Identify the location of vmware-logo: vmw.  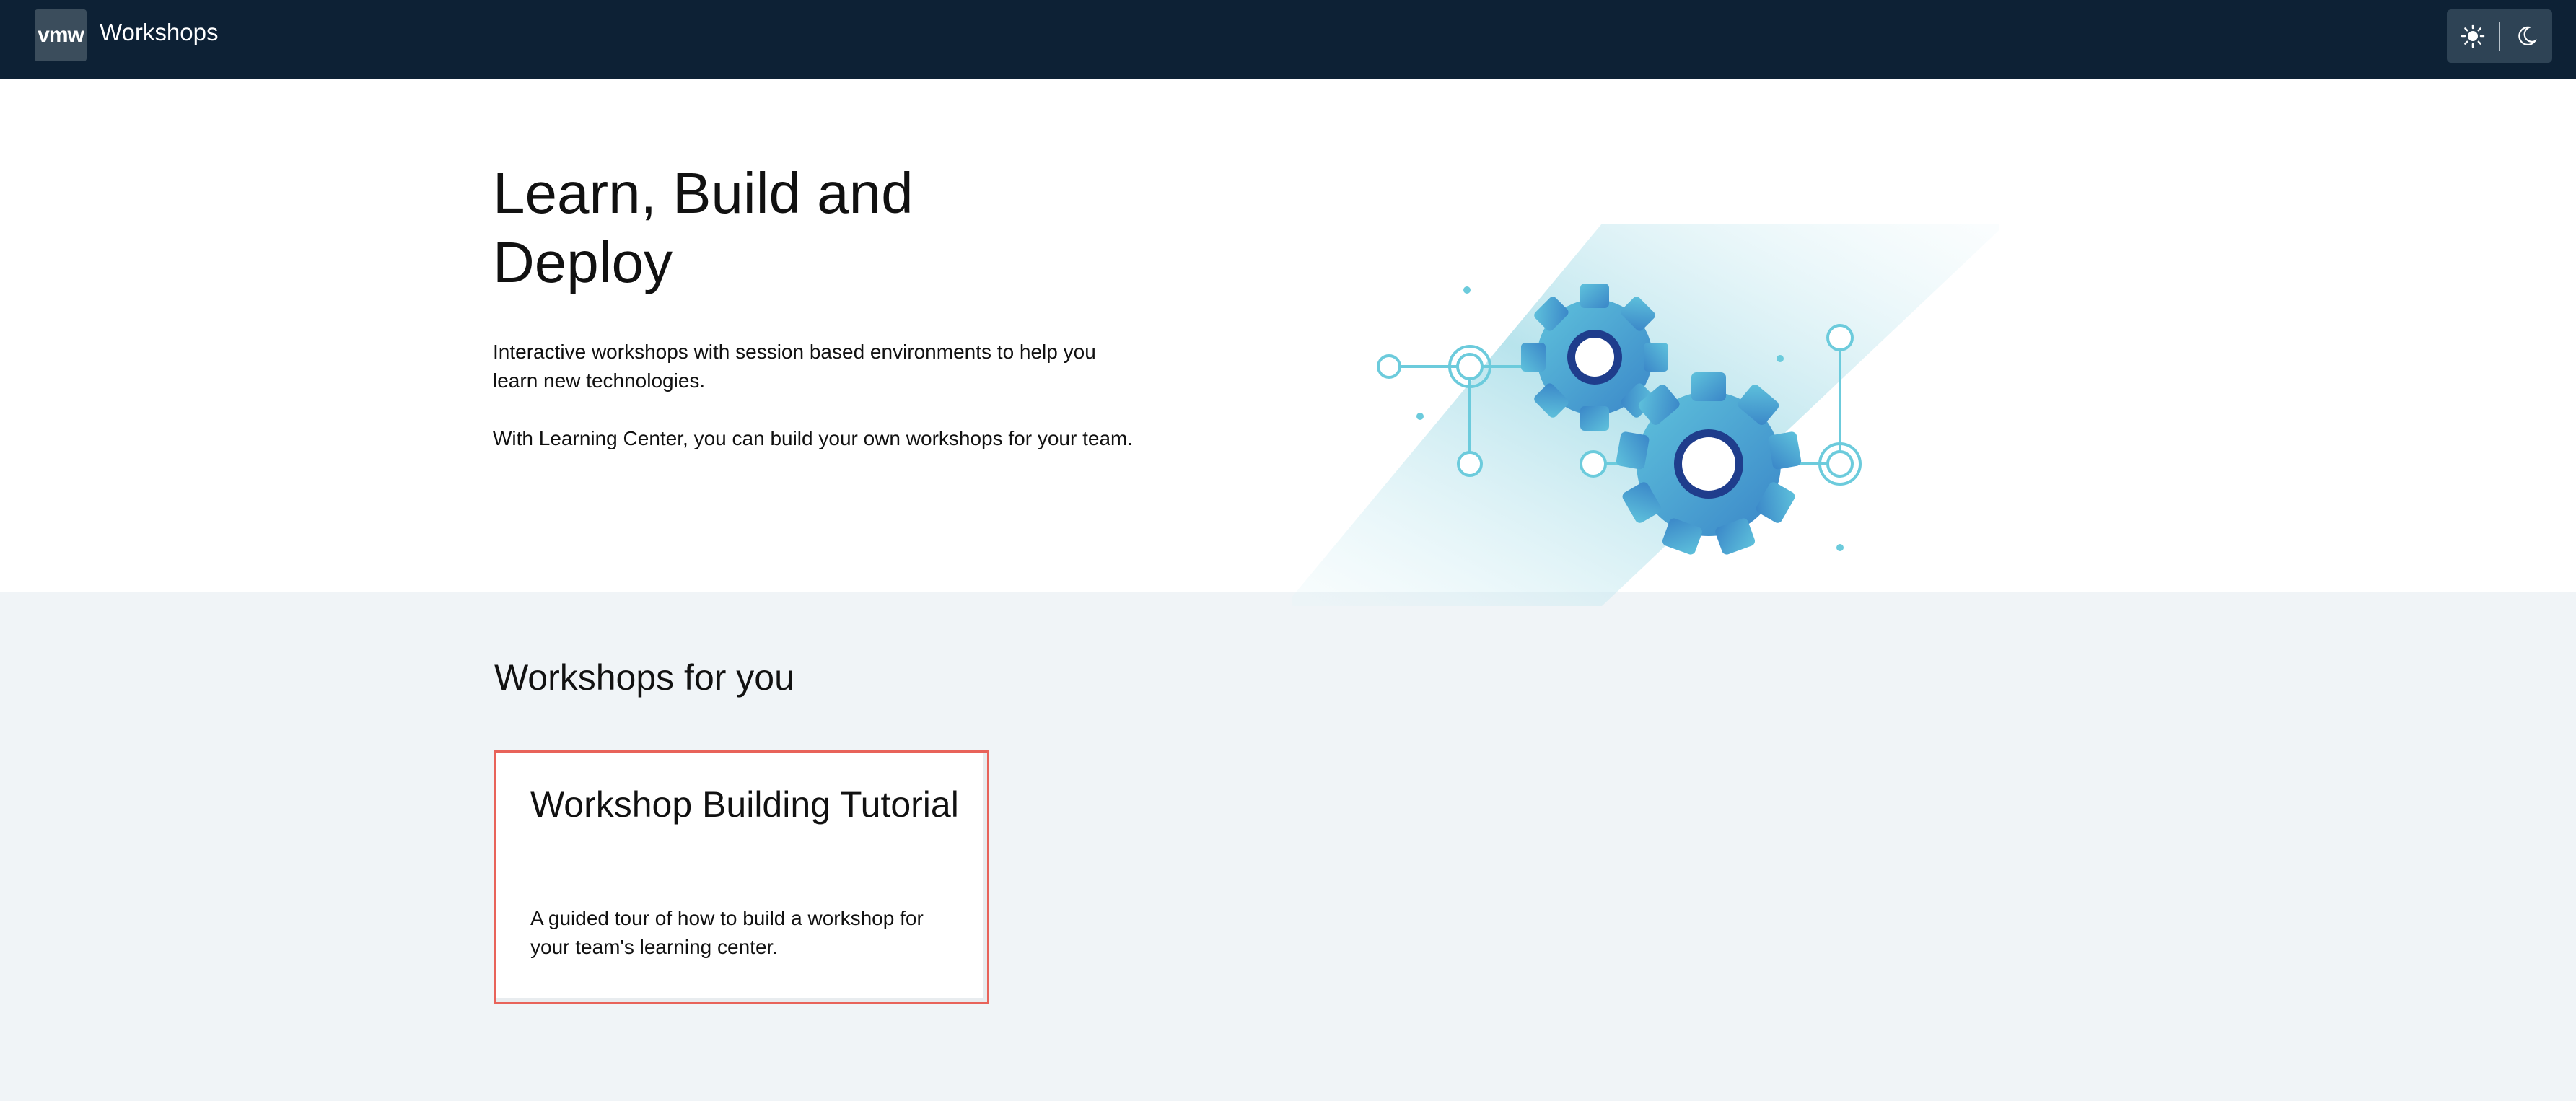
(61, 35).